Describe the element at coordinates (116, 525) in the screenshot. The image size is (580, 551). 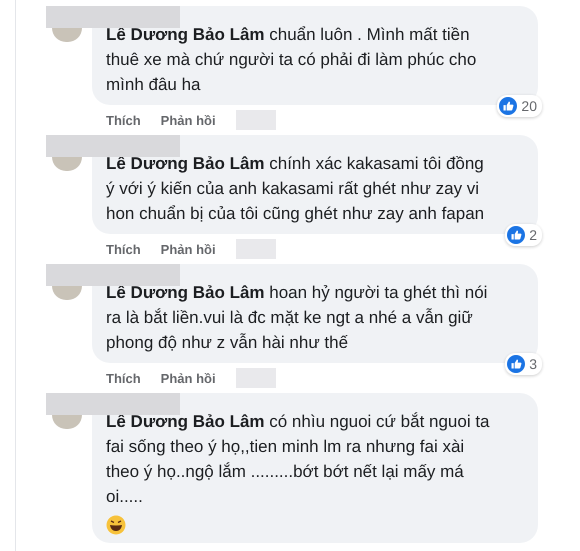
I see `laughing-emoji-icon` at that location.